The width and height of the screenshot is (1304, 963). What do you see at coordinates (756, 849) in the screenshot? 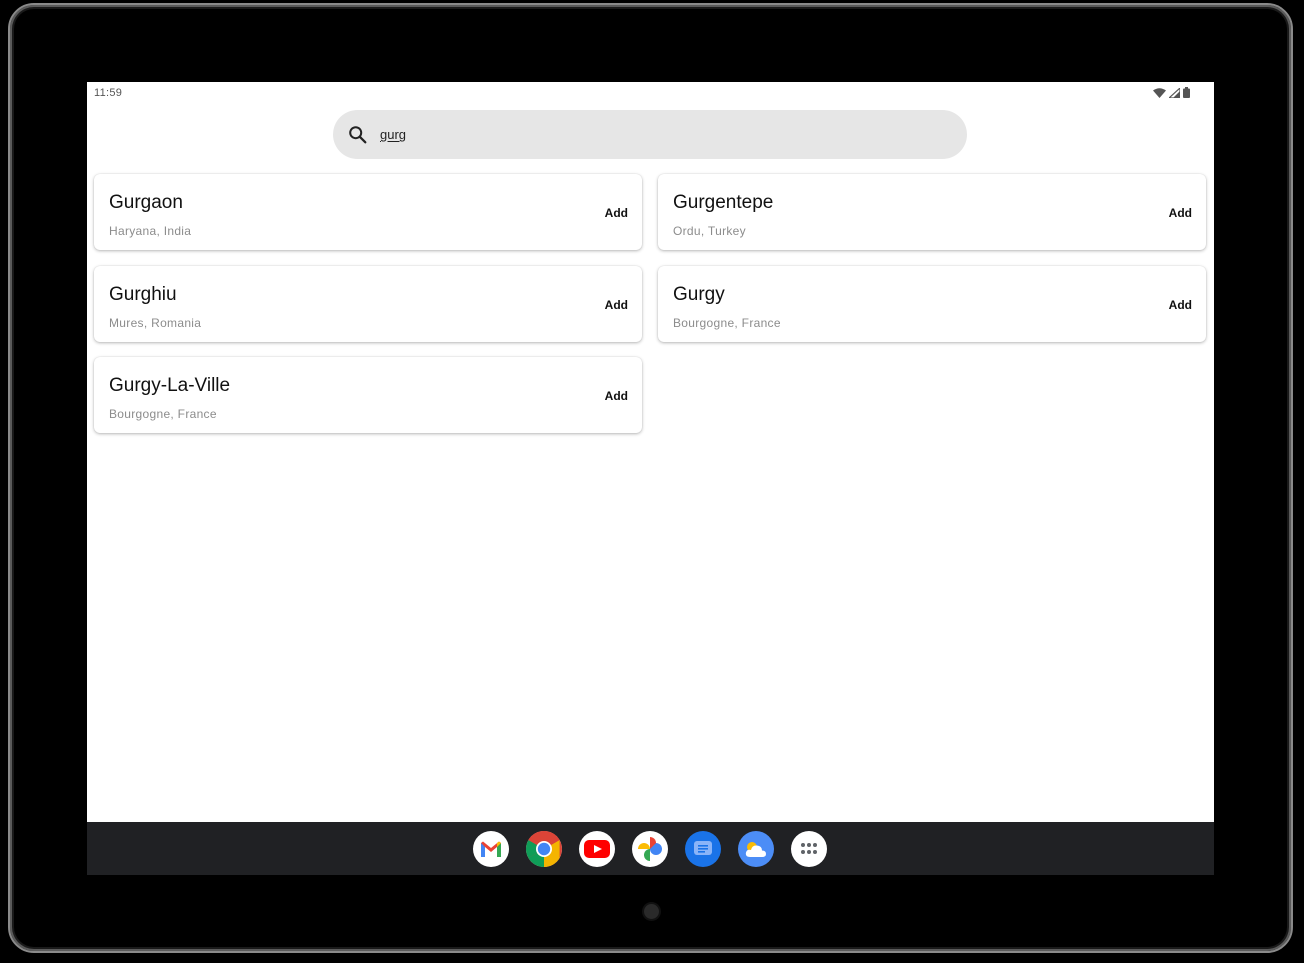
I see `weather-icon` at bounding box center [756, 849].